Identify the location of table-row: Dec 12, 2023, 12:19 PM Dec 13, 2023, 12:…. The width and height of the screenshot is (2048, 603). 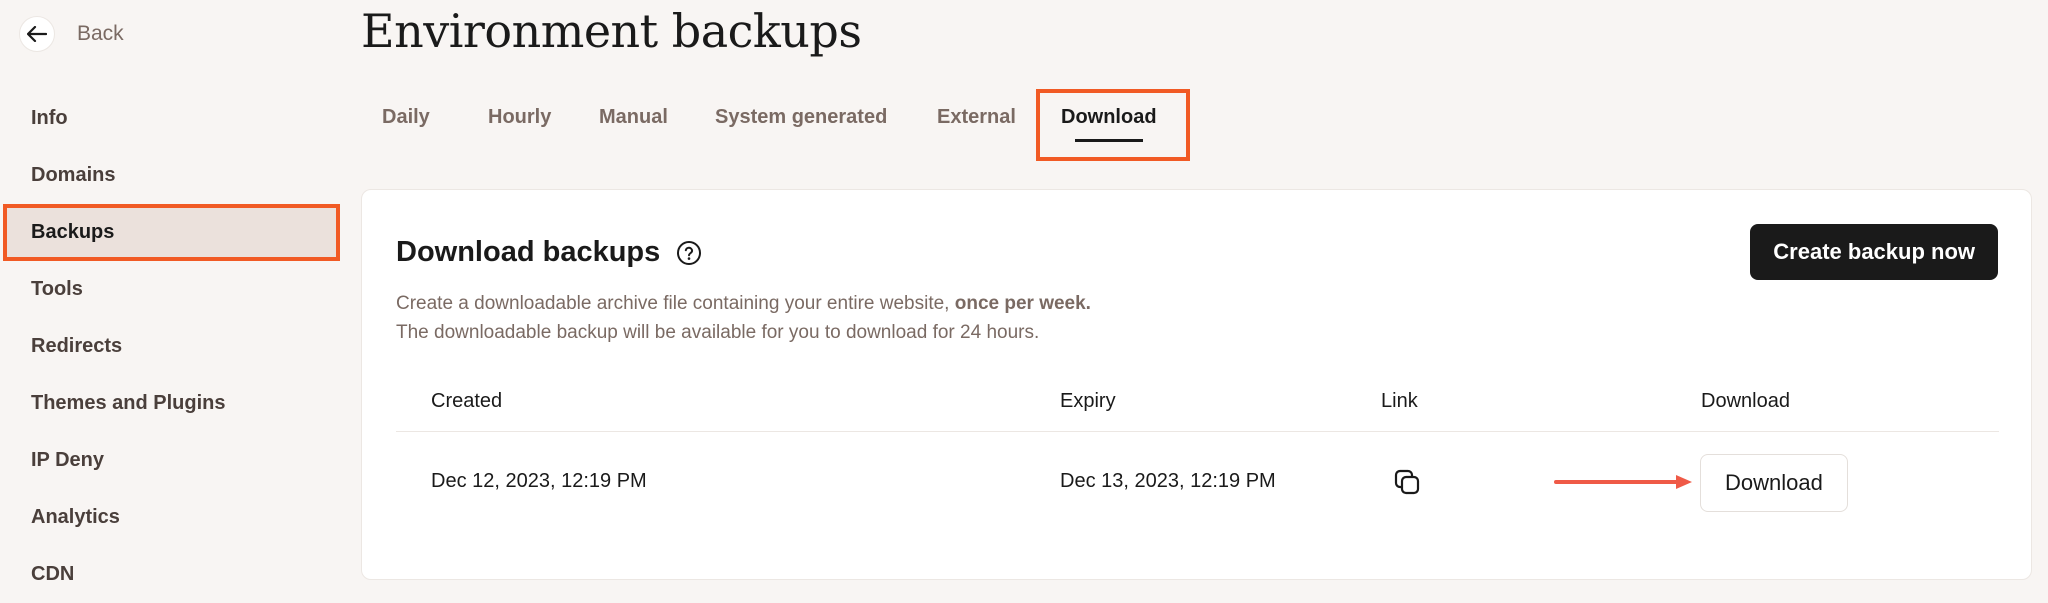
(1197, 483).